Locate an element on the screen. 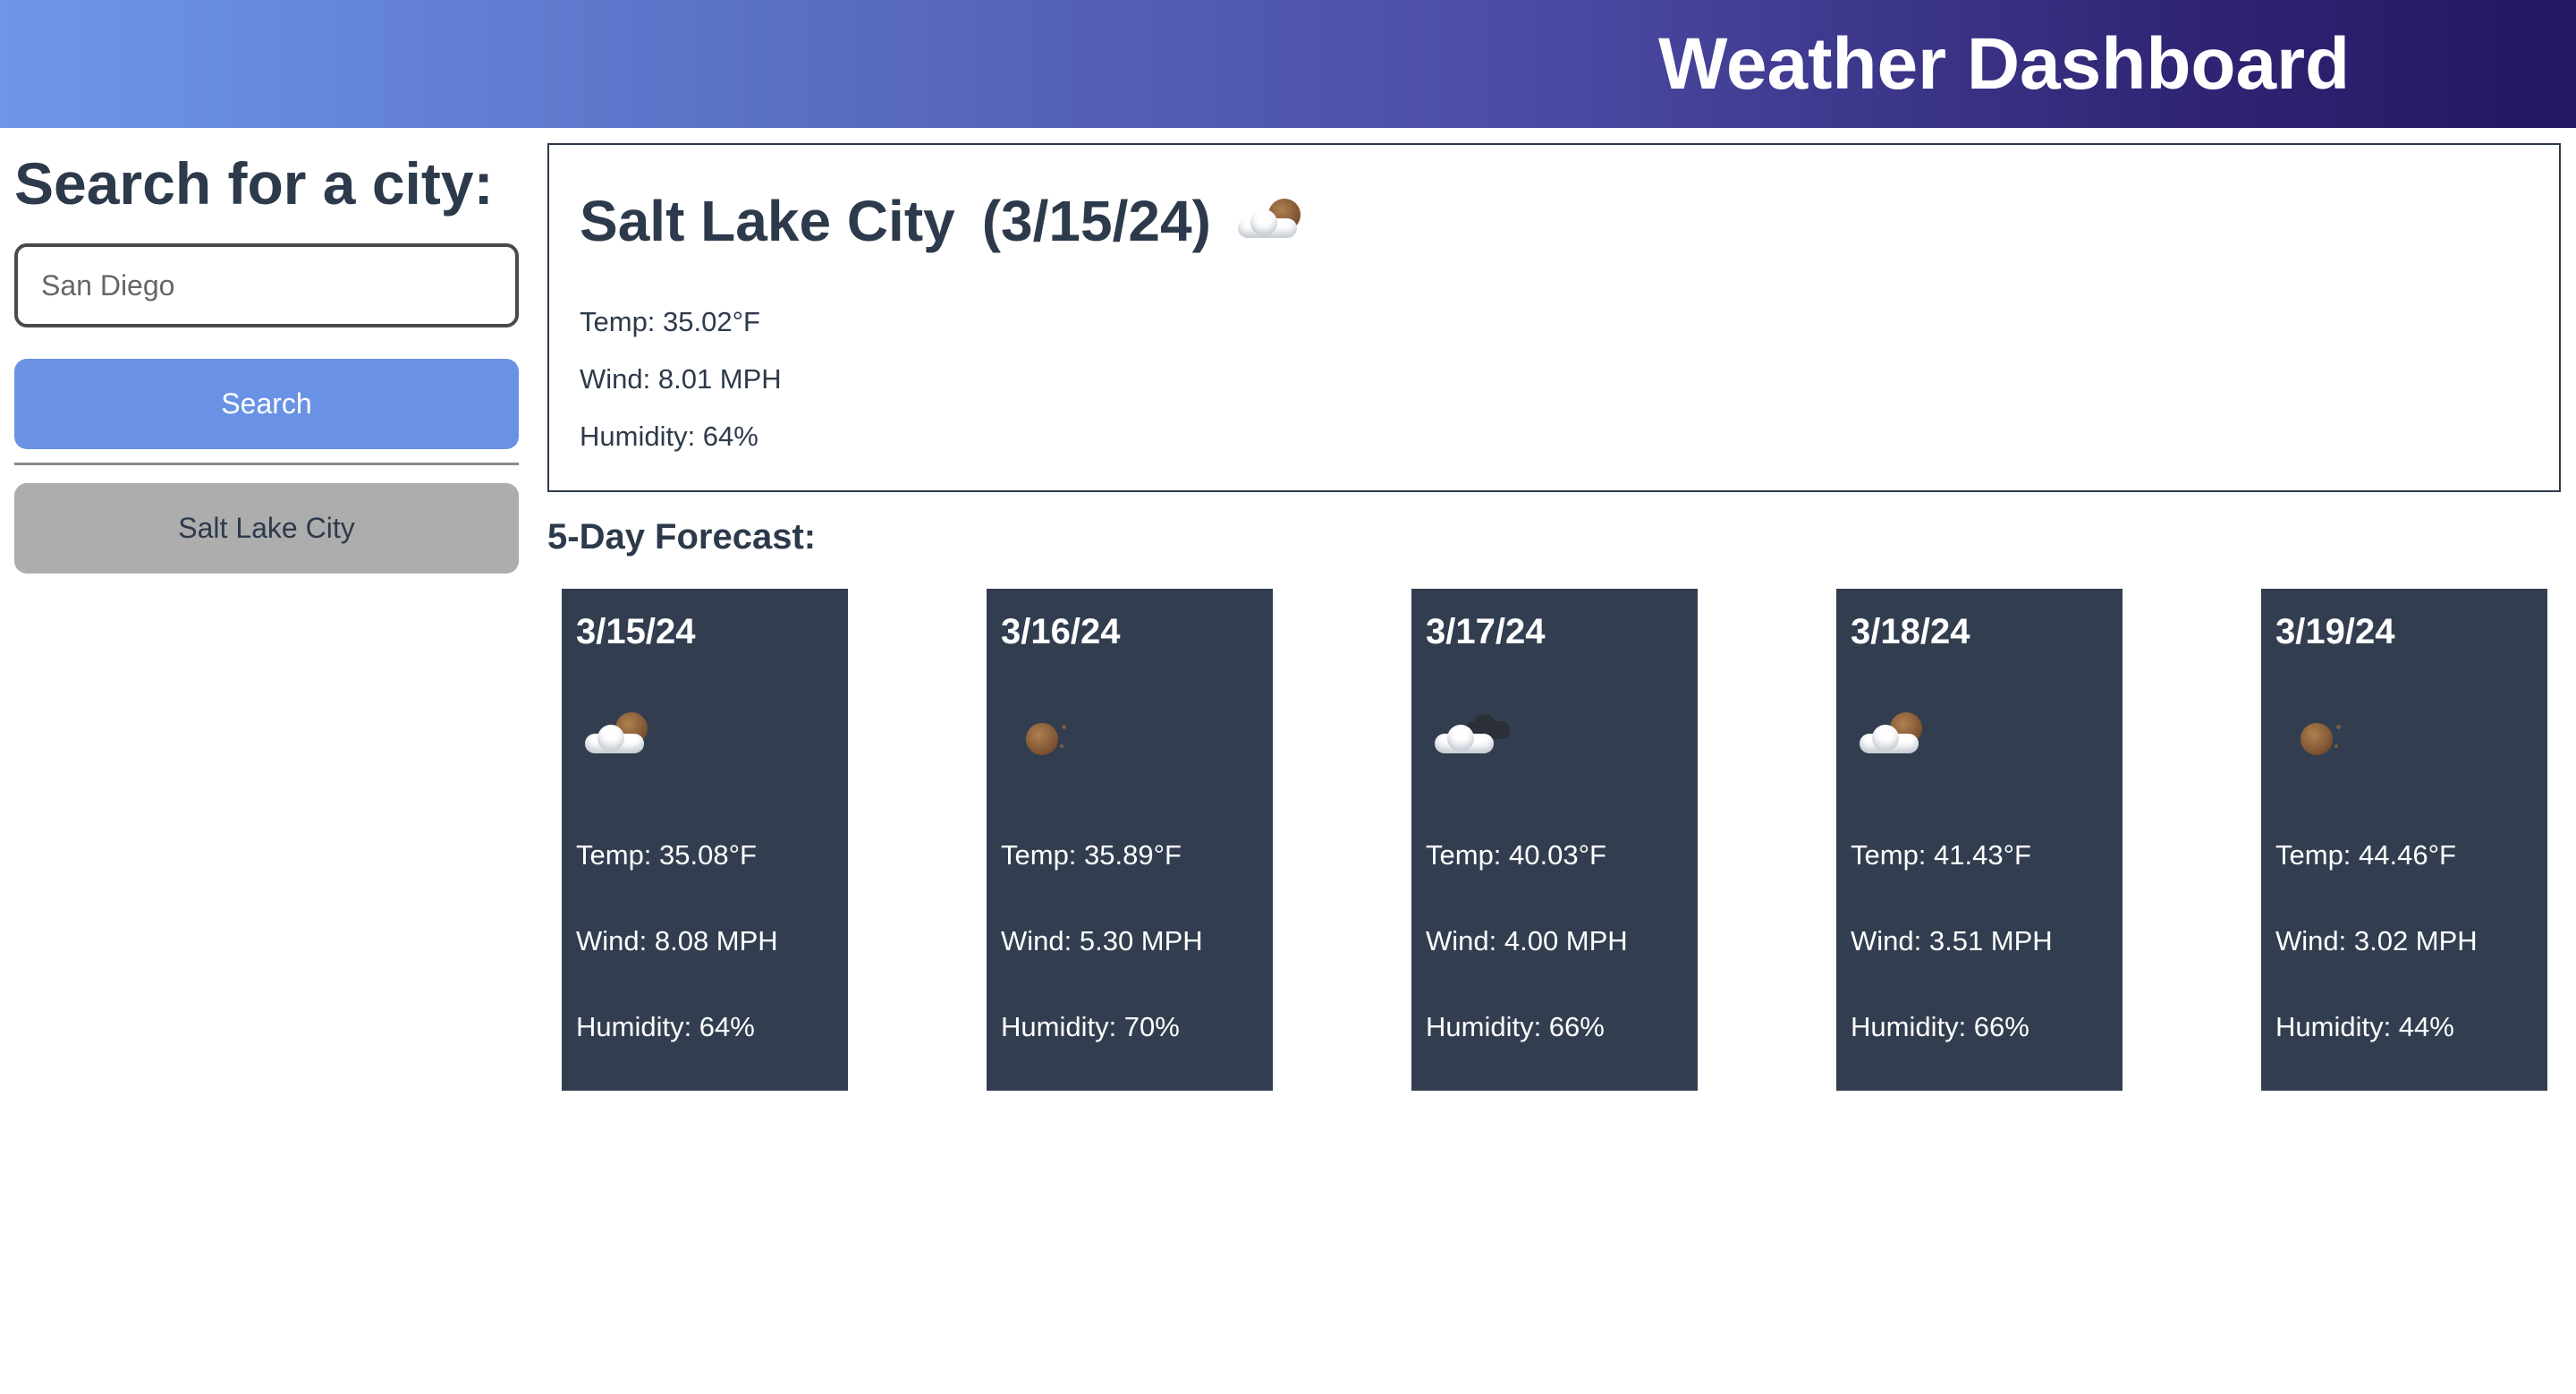  forecast-date: 3/15/24 is located at coordinates (636, 631).